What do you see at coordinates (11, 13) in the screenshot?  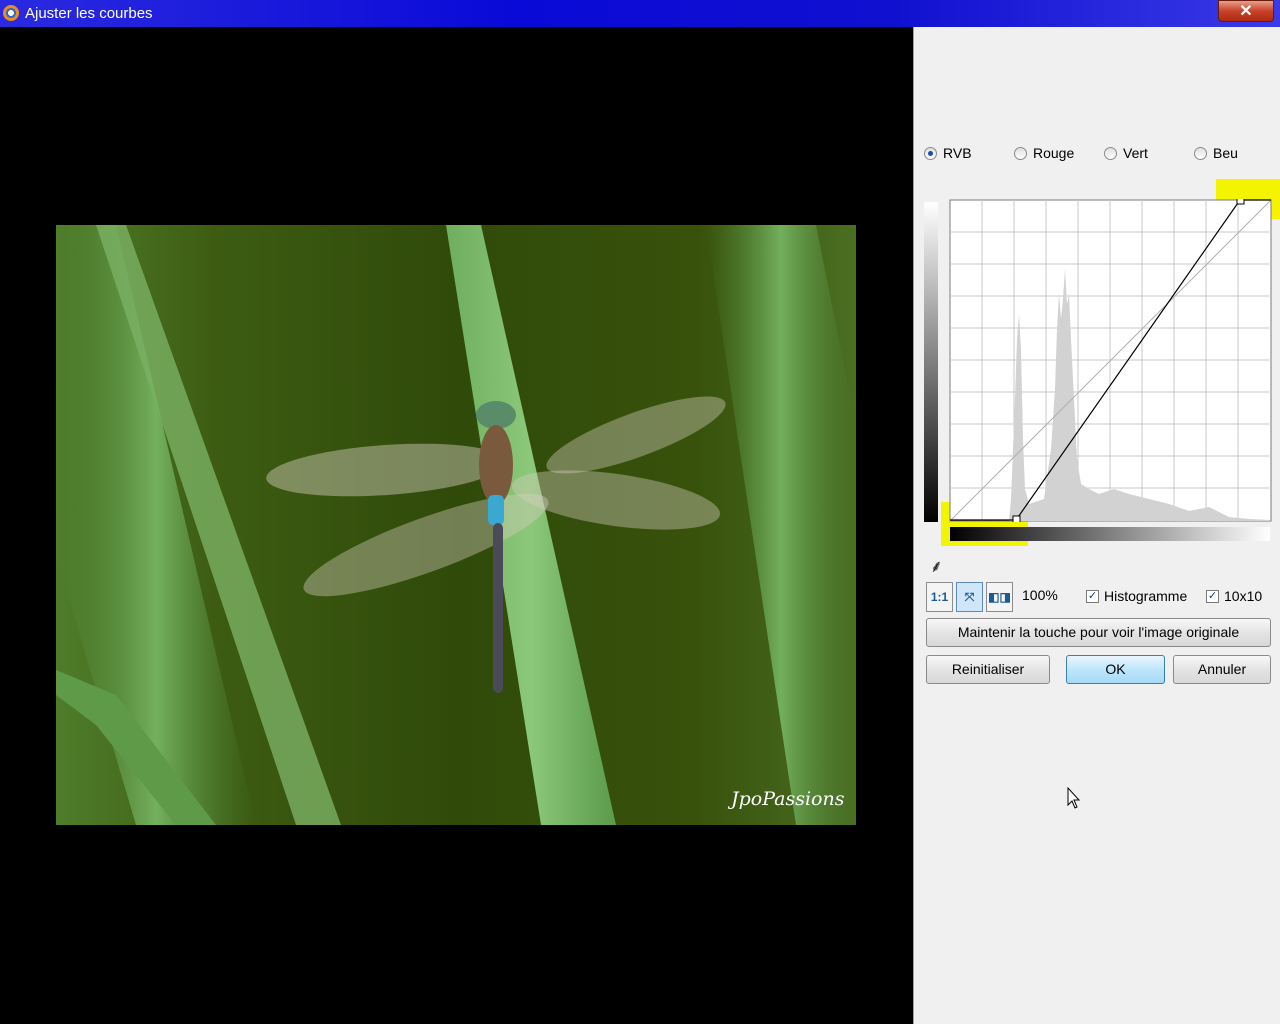 I see `app-icon` at bounding box center [11, 13].